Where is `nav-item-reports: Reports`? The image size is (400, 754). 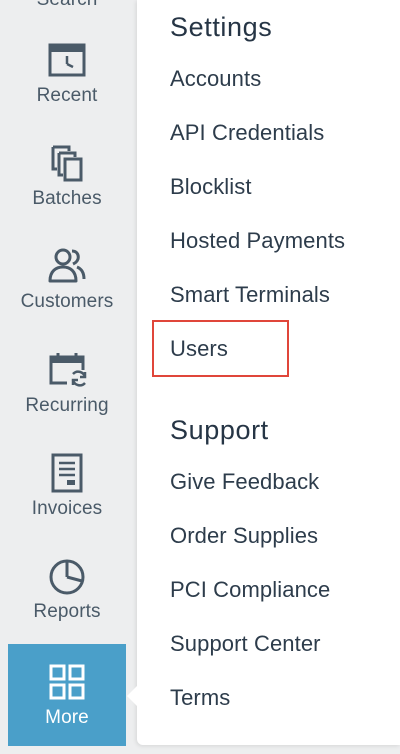
nav-item-reports: Reports is located at coordinates (67, 606).